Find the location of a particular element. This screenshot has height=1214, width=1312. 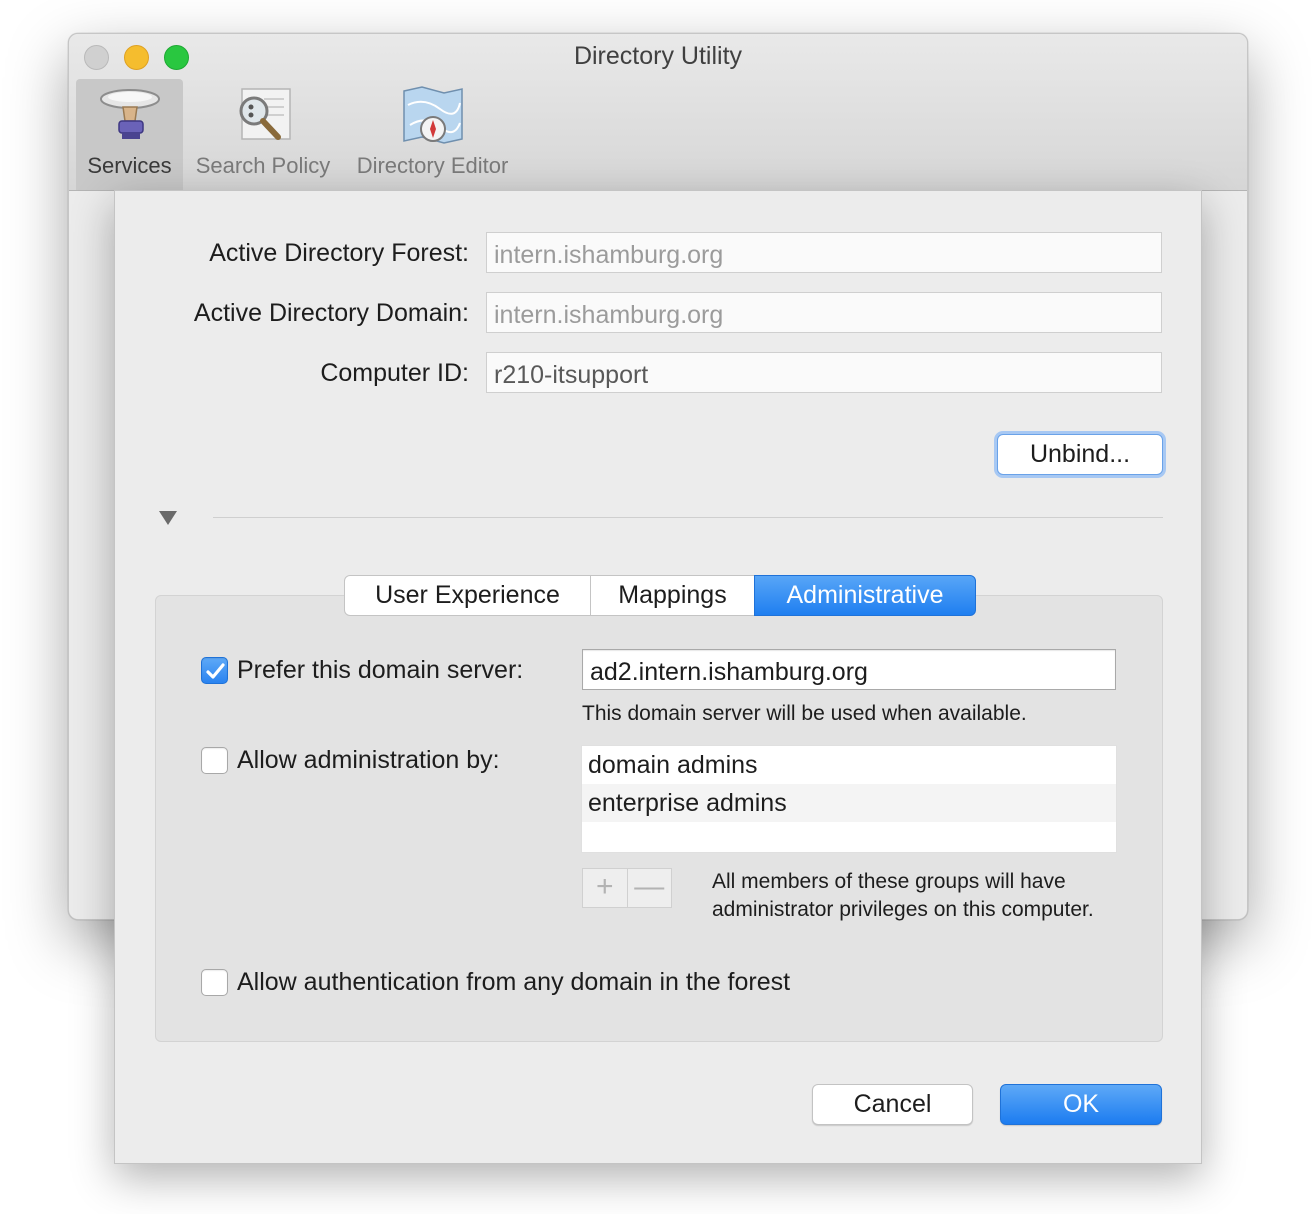

toolbar-item-directory-editor: Directory Editor is located at coordinates (432, 134).